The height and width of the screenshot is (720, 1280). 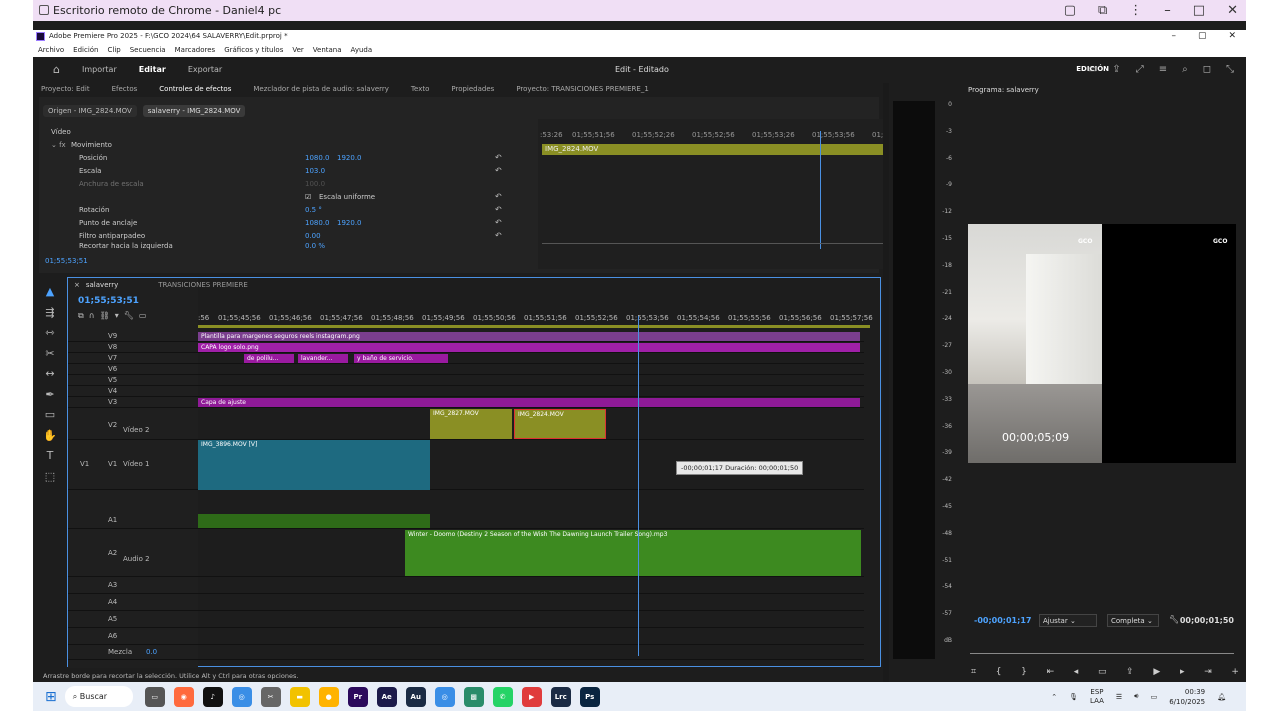 I want to click on rectangle-tool-icon: ▭, so click(x=50, y=418).